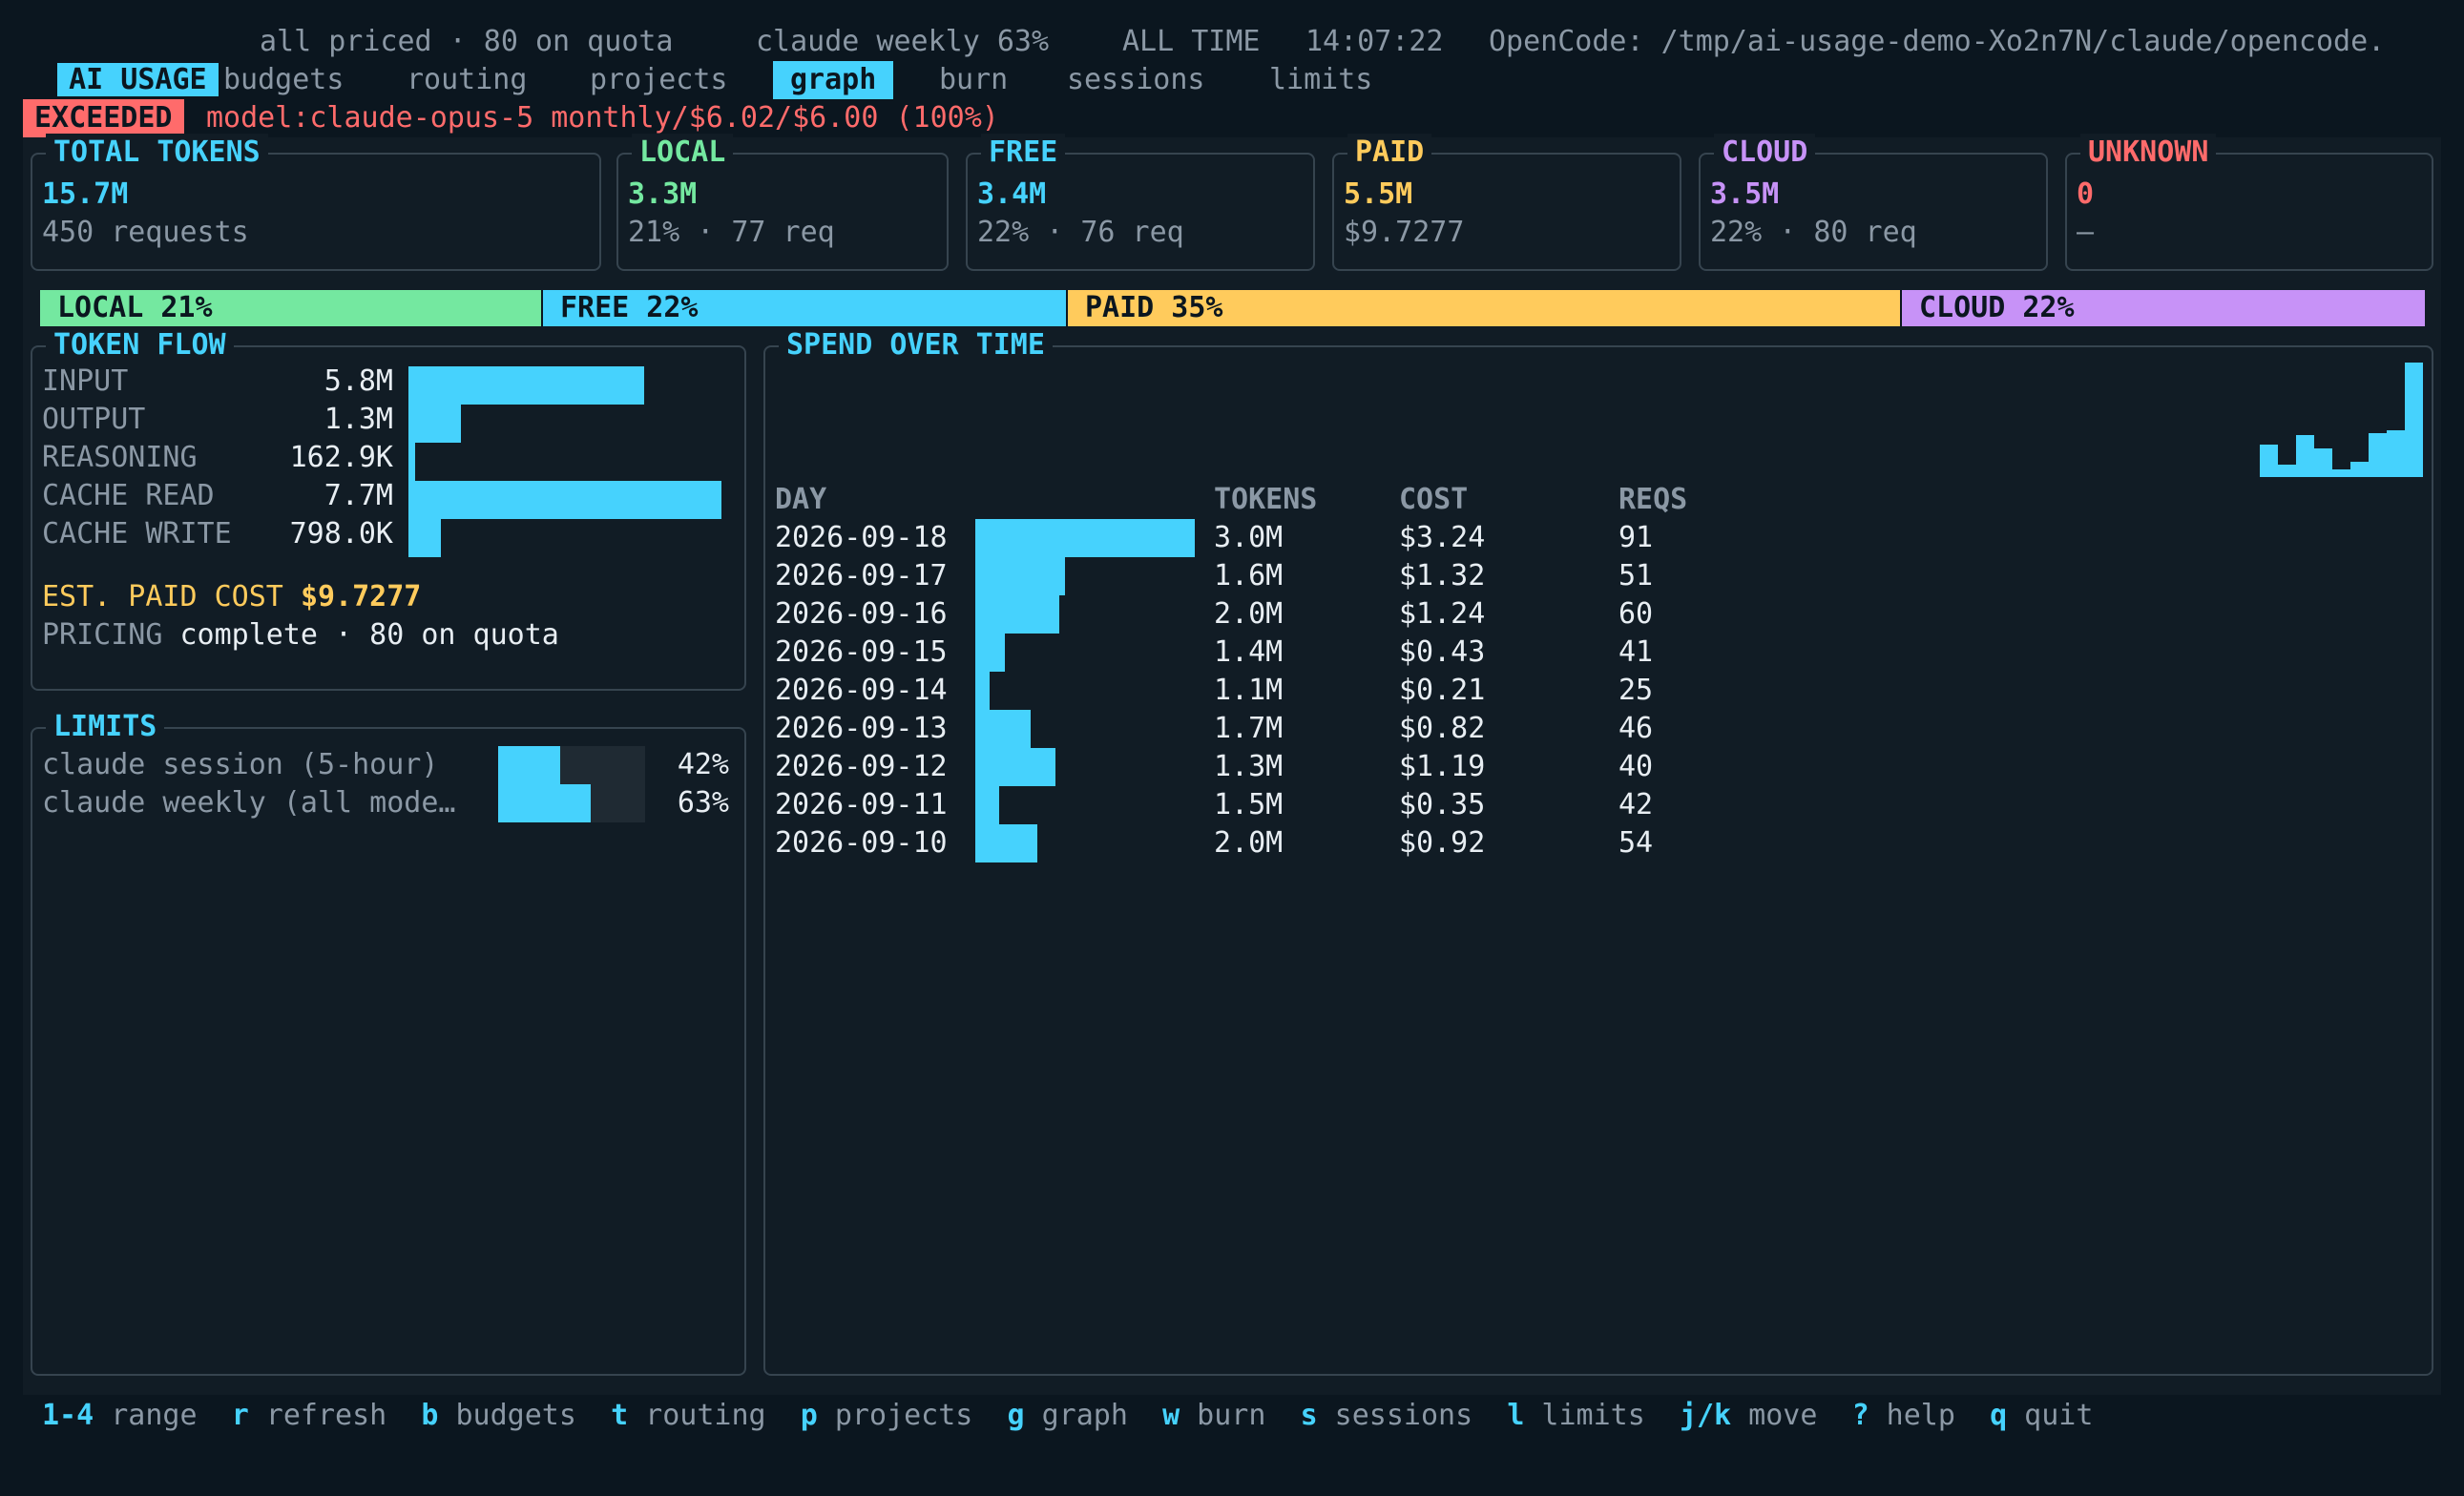 This screenshot has width=2464, height=1496. What do you see at coordinates (861, 575) in the screenshot?
I see `spend-day: 2026-09-17` at bounding box center [861, 575].